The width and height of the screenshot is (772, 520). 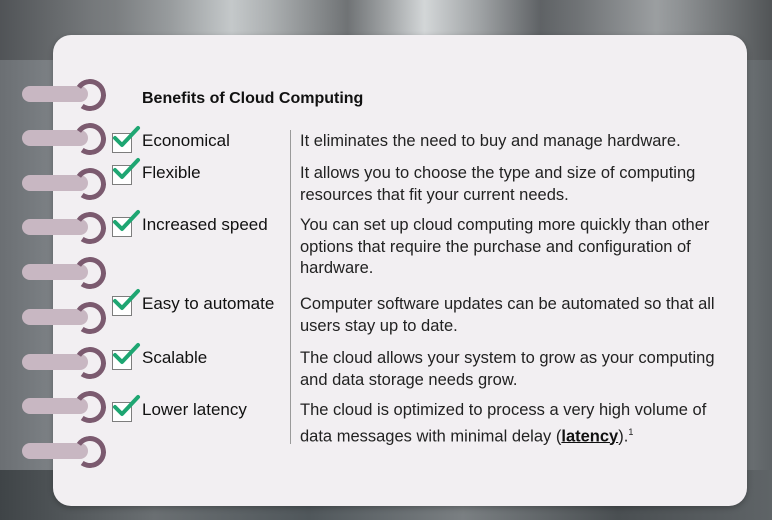 I want to click on benefit-label: Scalable, so click(x=175, y=357).